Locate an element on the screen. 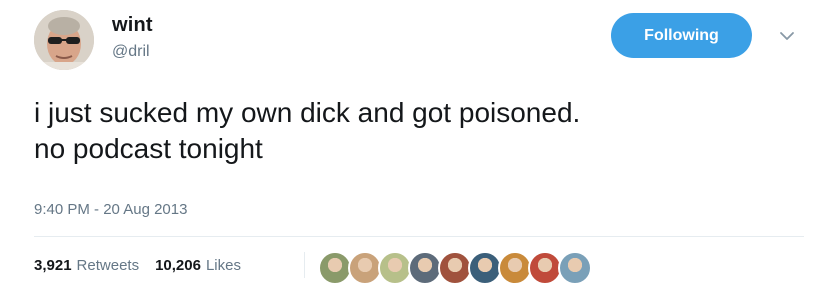 This screenshot has width=828, height=285. retweets-count: 3,921 is located at coordinates (53, 265).